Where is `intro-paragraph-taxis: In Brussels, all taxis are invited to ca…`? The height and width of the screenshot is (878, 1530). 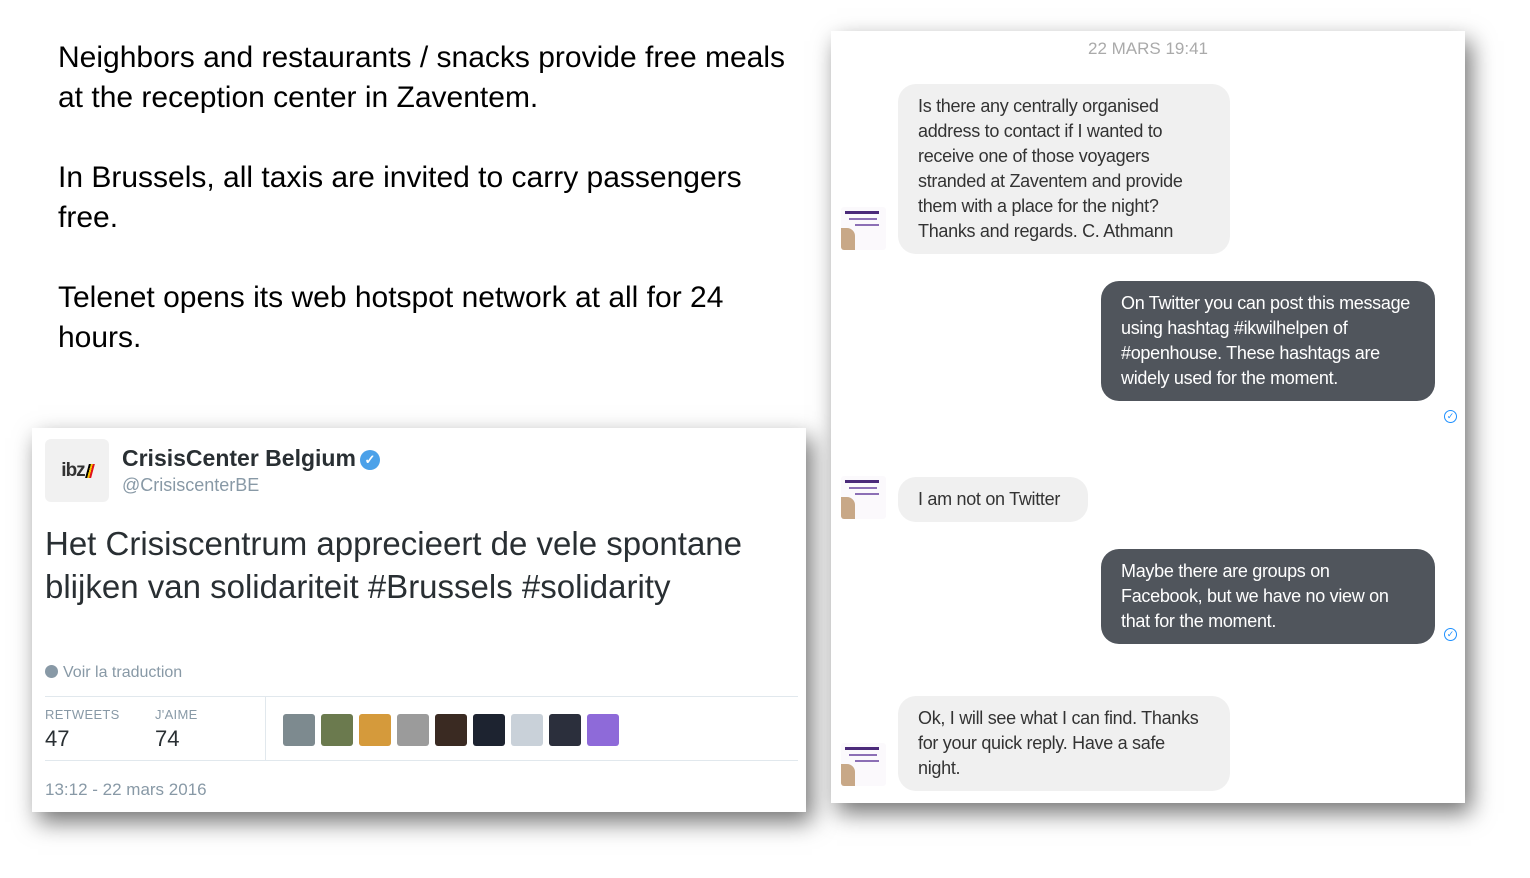
intro-paragraph-taxis: In Brussels, all taxis are invited to ca… is located at coordinates (400, 197).